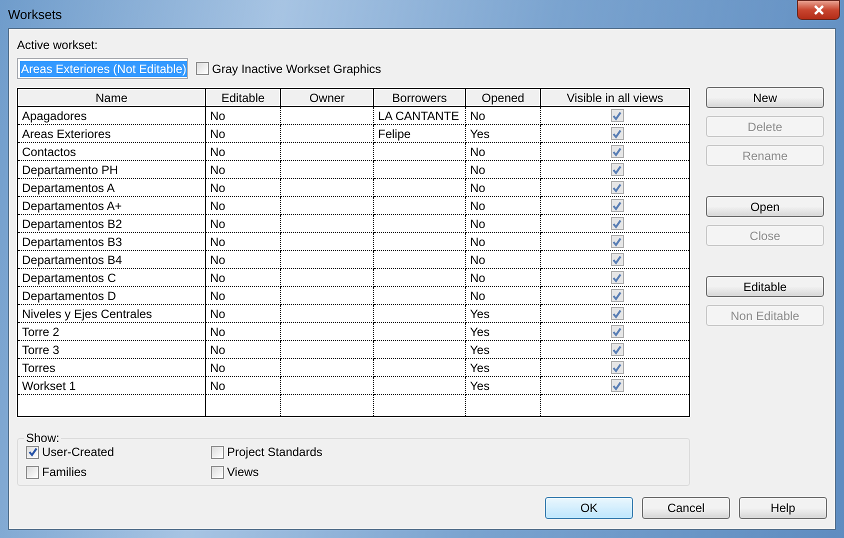  I want to click on table-cell: Departamentos B4, so click(112, 260).